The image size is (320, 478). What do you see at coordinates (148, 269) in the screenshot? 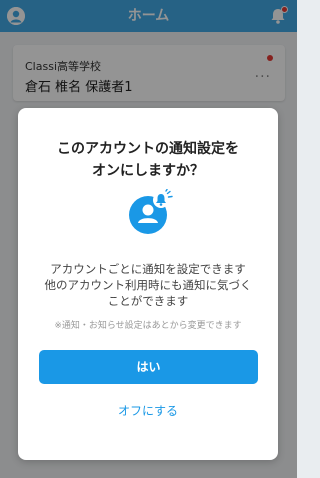
I see `dialog-body-line1: アカウントごとに通知を設定できます` at bounding box center [148, 269].